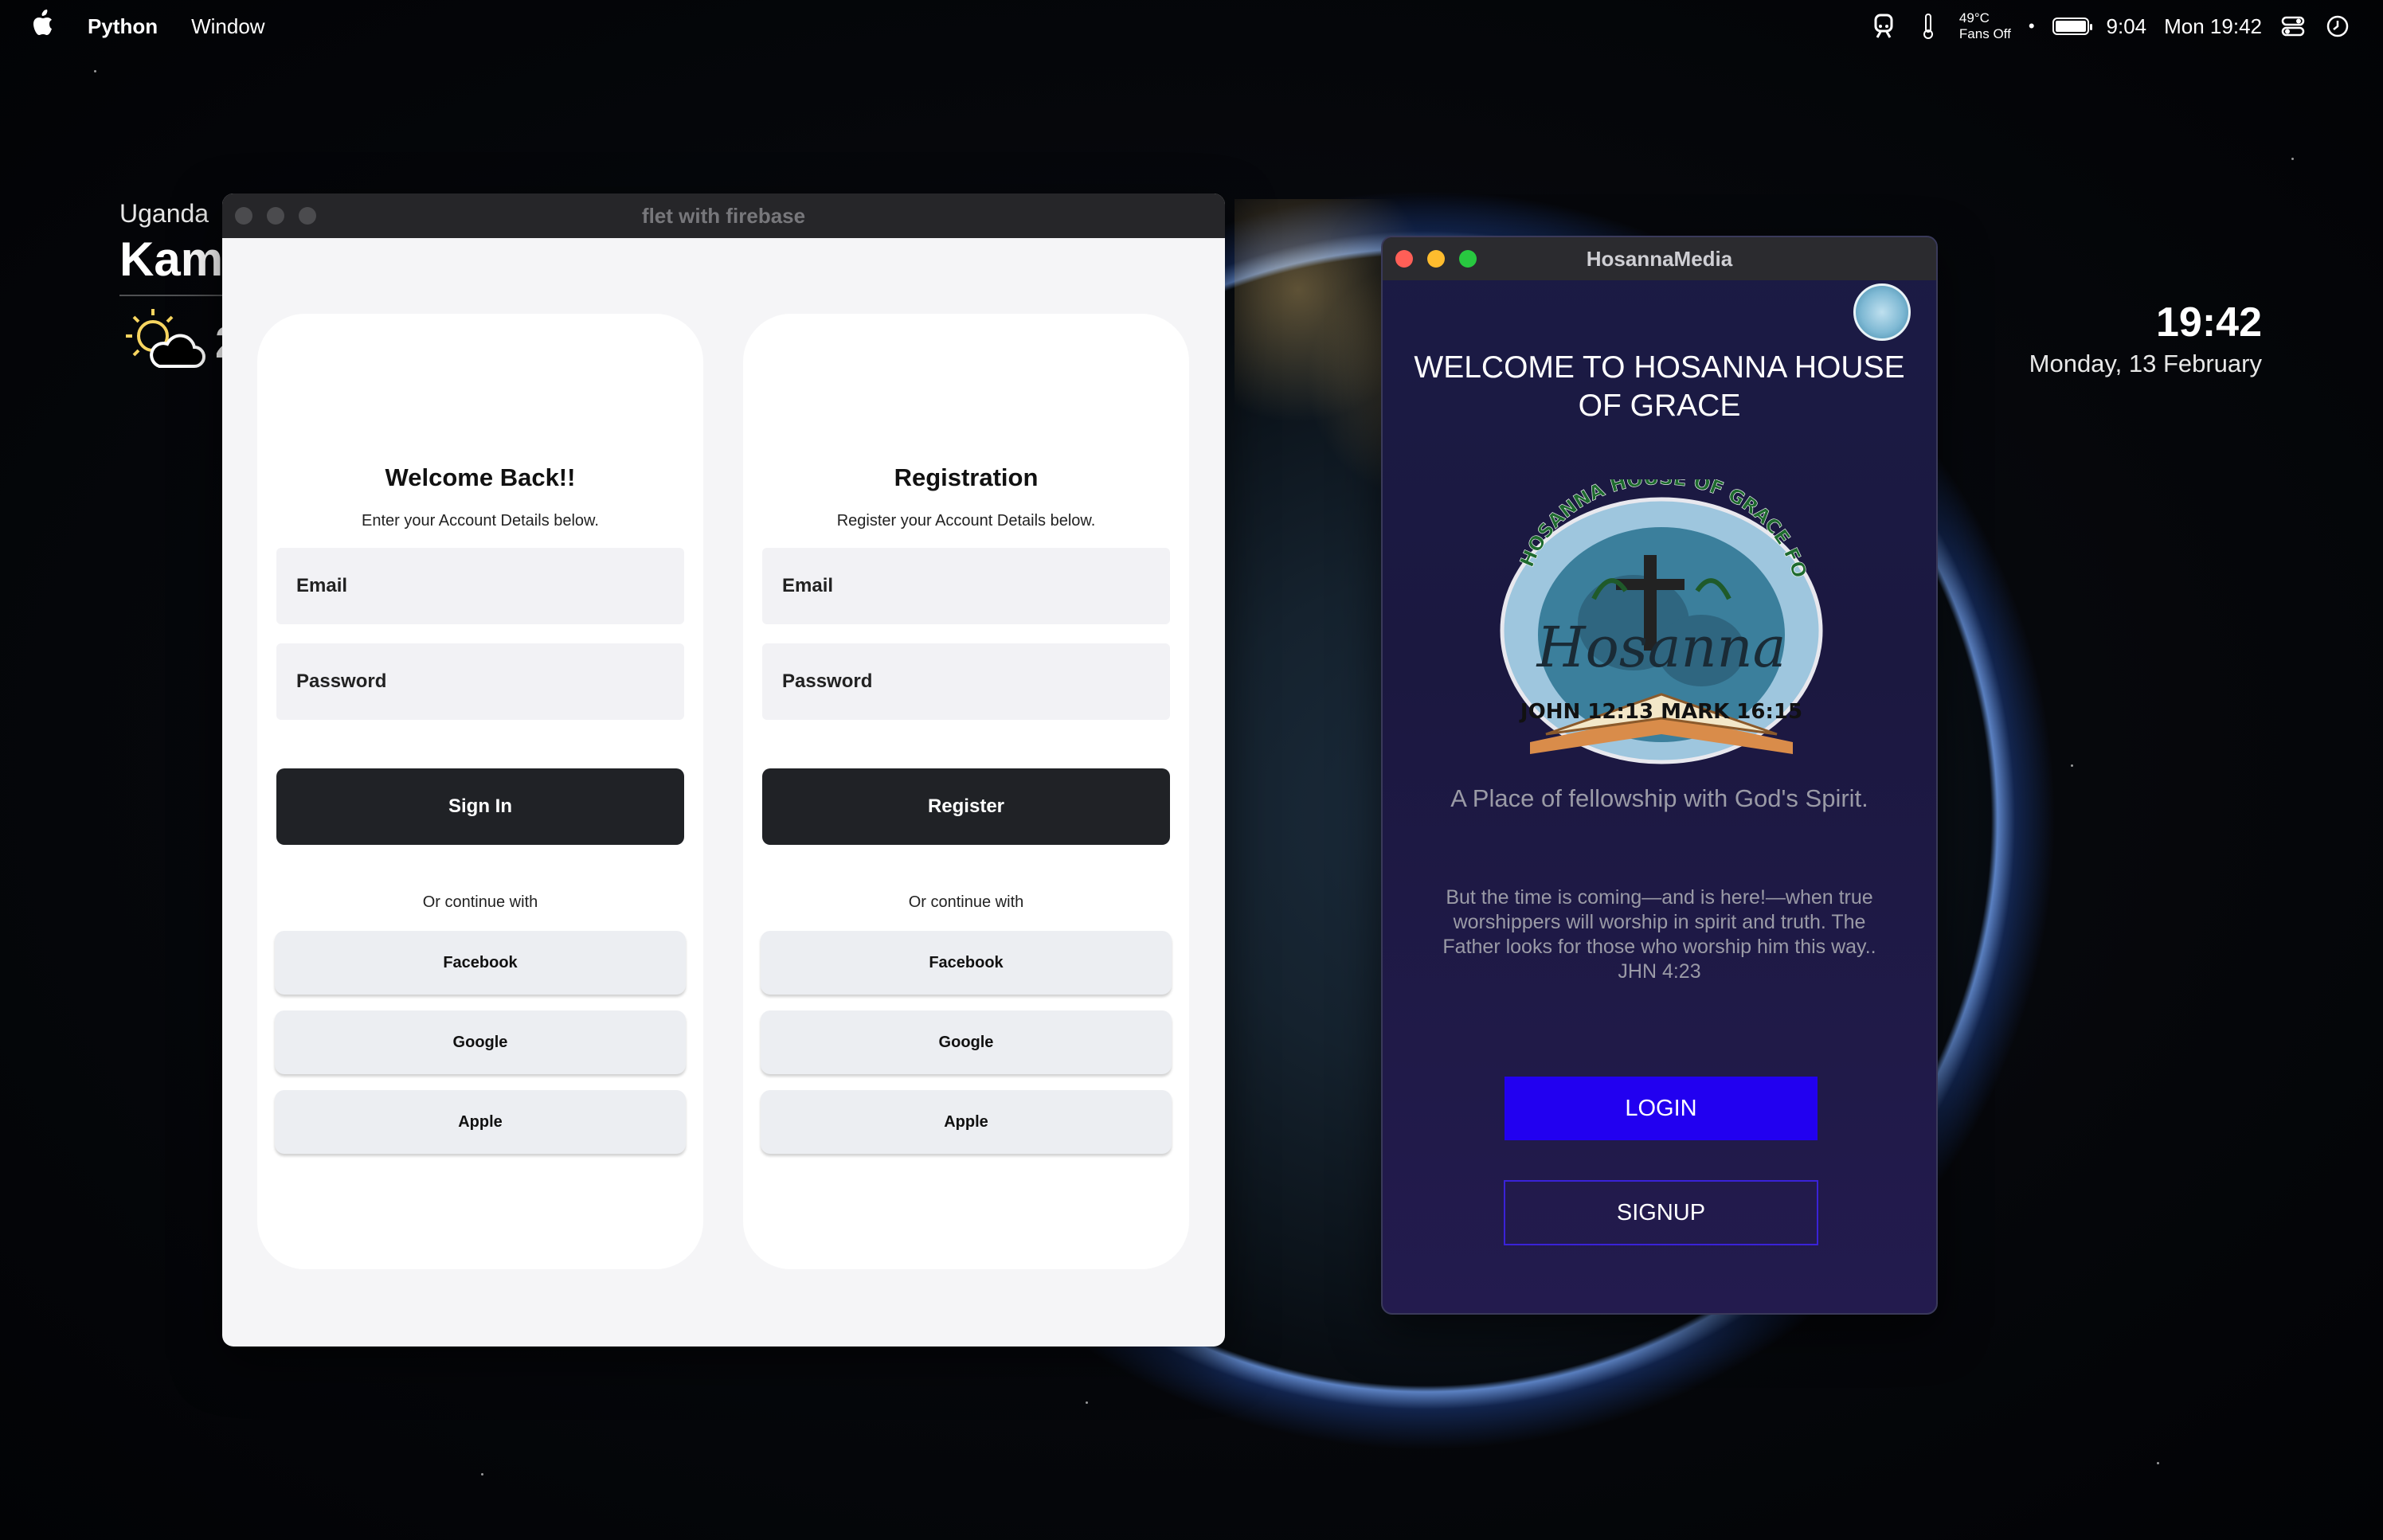 This screenshot has width=2383, height=1540. What do you see at coordinates (1661, 1212) in the screenshot?
I see `signup-button: SIGNUP` at bounding box center [1661, 1212].